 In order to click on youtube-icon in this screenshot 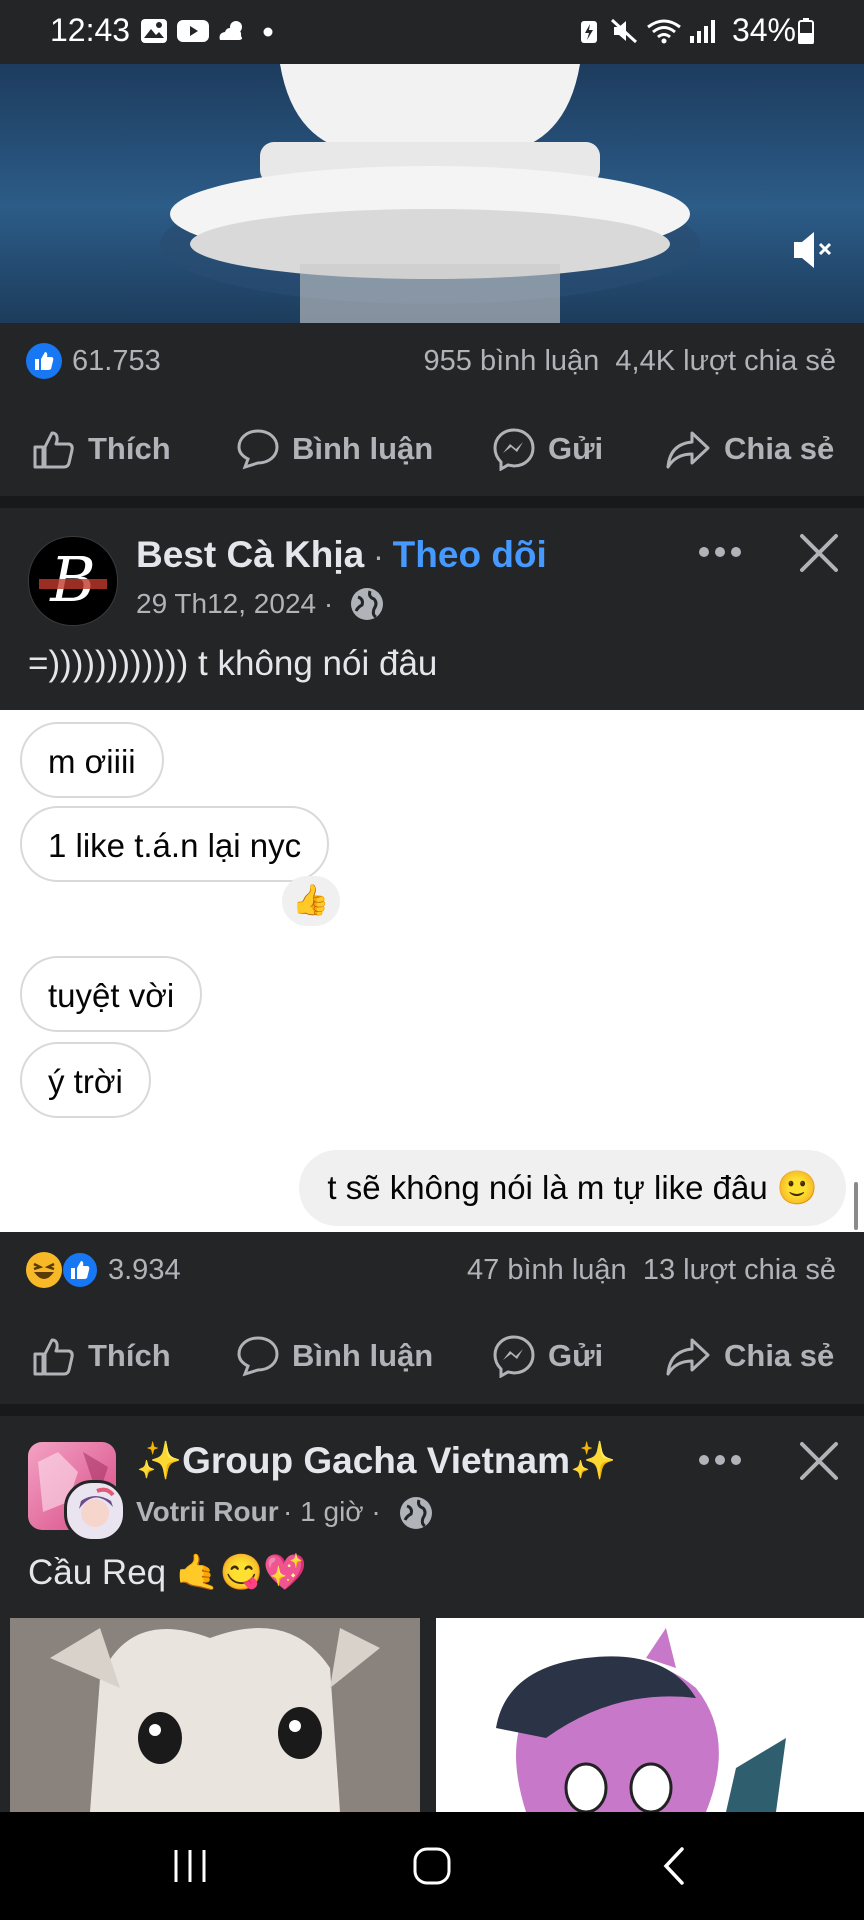, I will do `click(193, 31)`.